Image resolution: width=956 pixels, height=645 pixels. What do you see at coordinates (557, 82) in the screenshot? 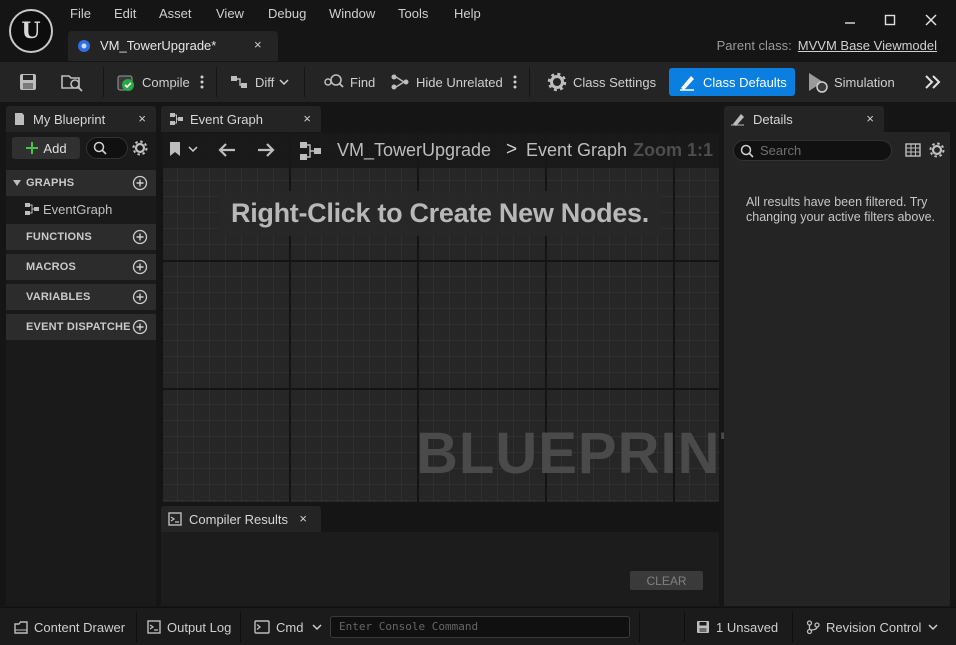
I see `gear-icon` at bounding box center [557, 82].